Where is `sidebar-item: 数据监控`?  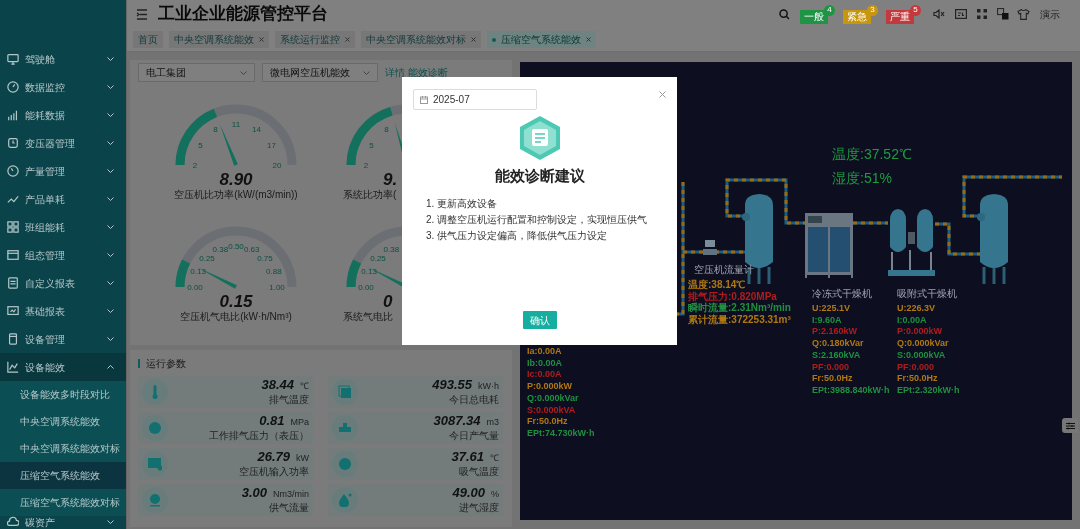 sidebar-item: 数据监控 is located at coordinates (63, 87).